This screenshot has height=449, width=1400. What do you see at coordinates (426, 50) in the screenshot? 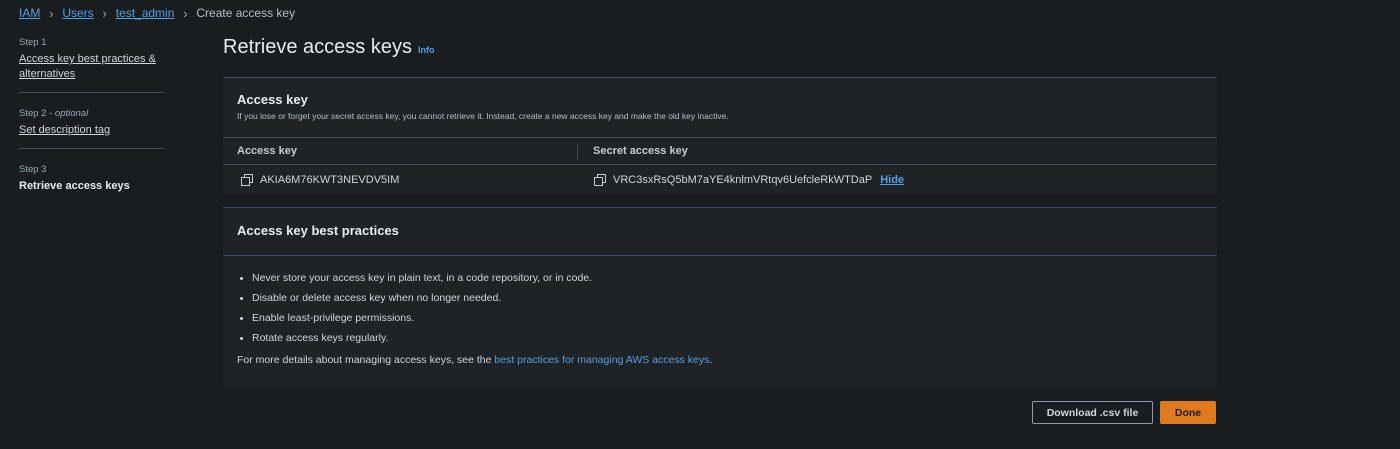
I see `info-link: Info` at bounding box center [426, 50].